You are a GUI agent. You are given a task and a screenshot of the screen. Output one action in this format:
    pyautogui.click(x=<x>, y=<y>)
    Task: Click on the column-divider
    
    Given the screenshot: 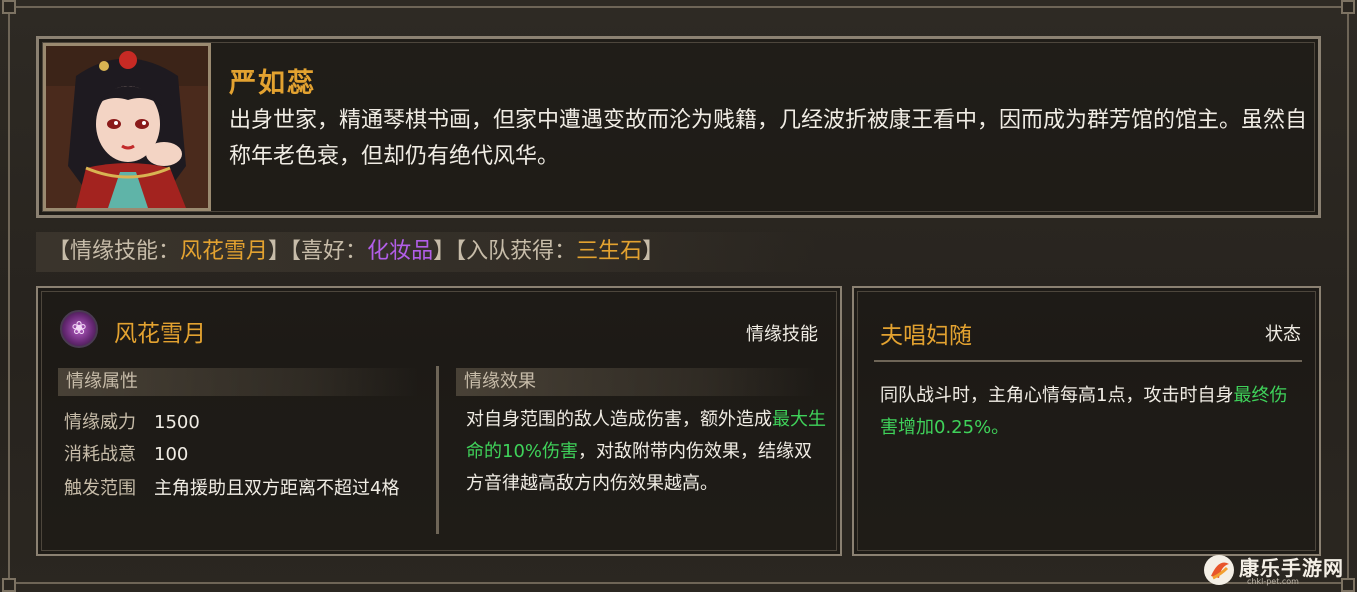 What is the action you would take?
    pyautogui.click(x=437, y=450)
    